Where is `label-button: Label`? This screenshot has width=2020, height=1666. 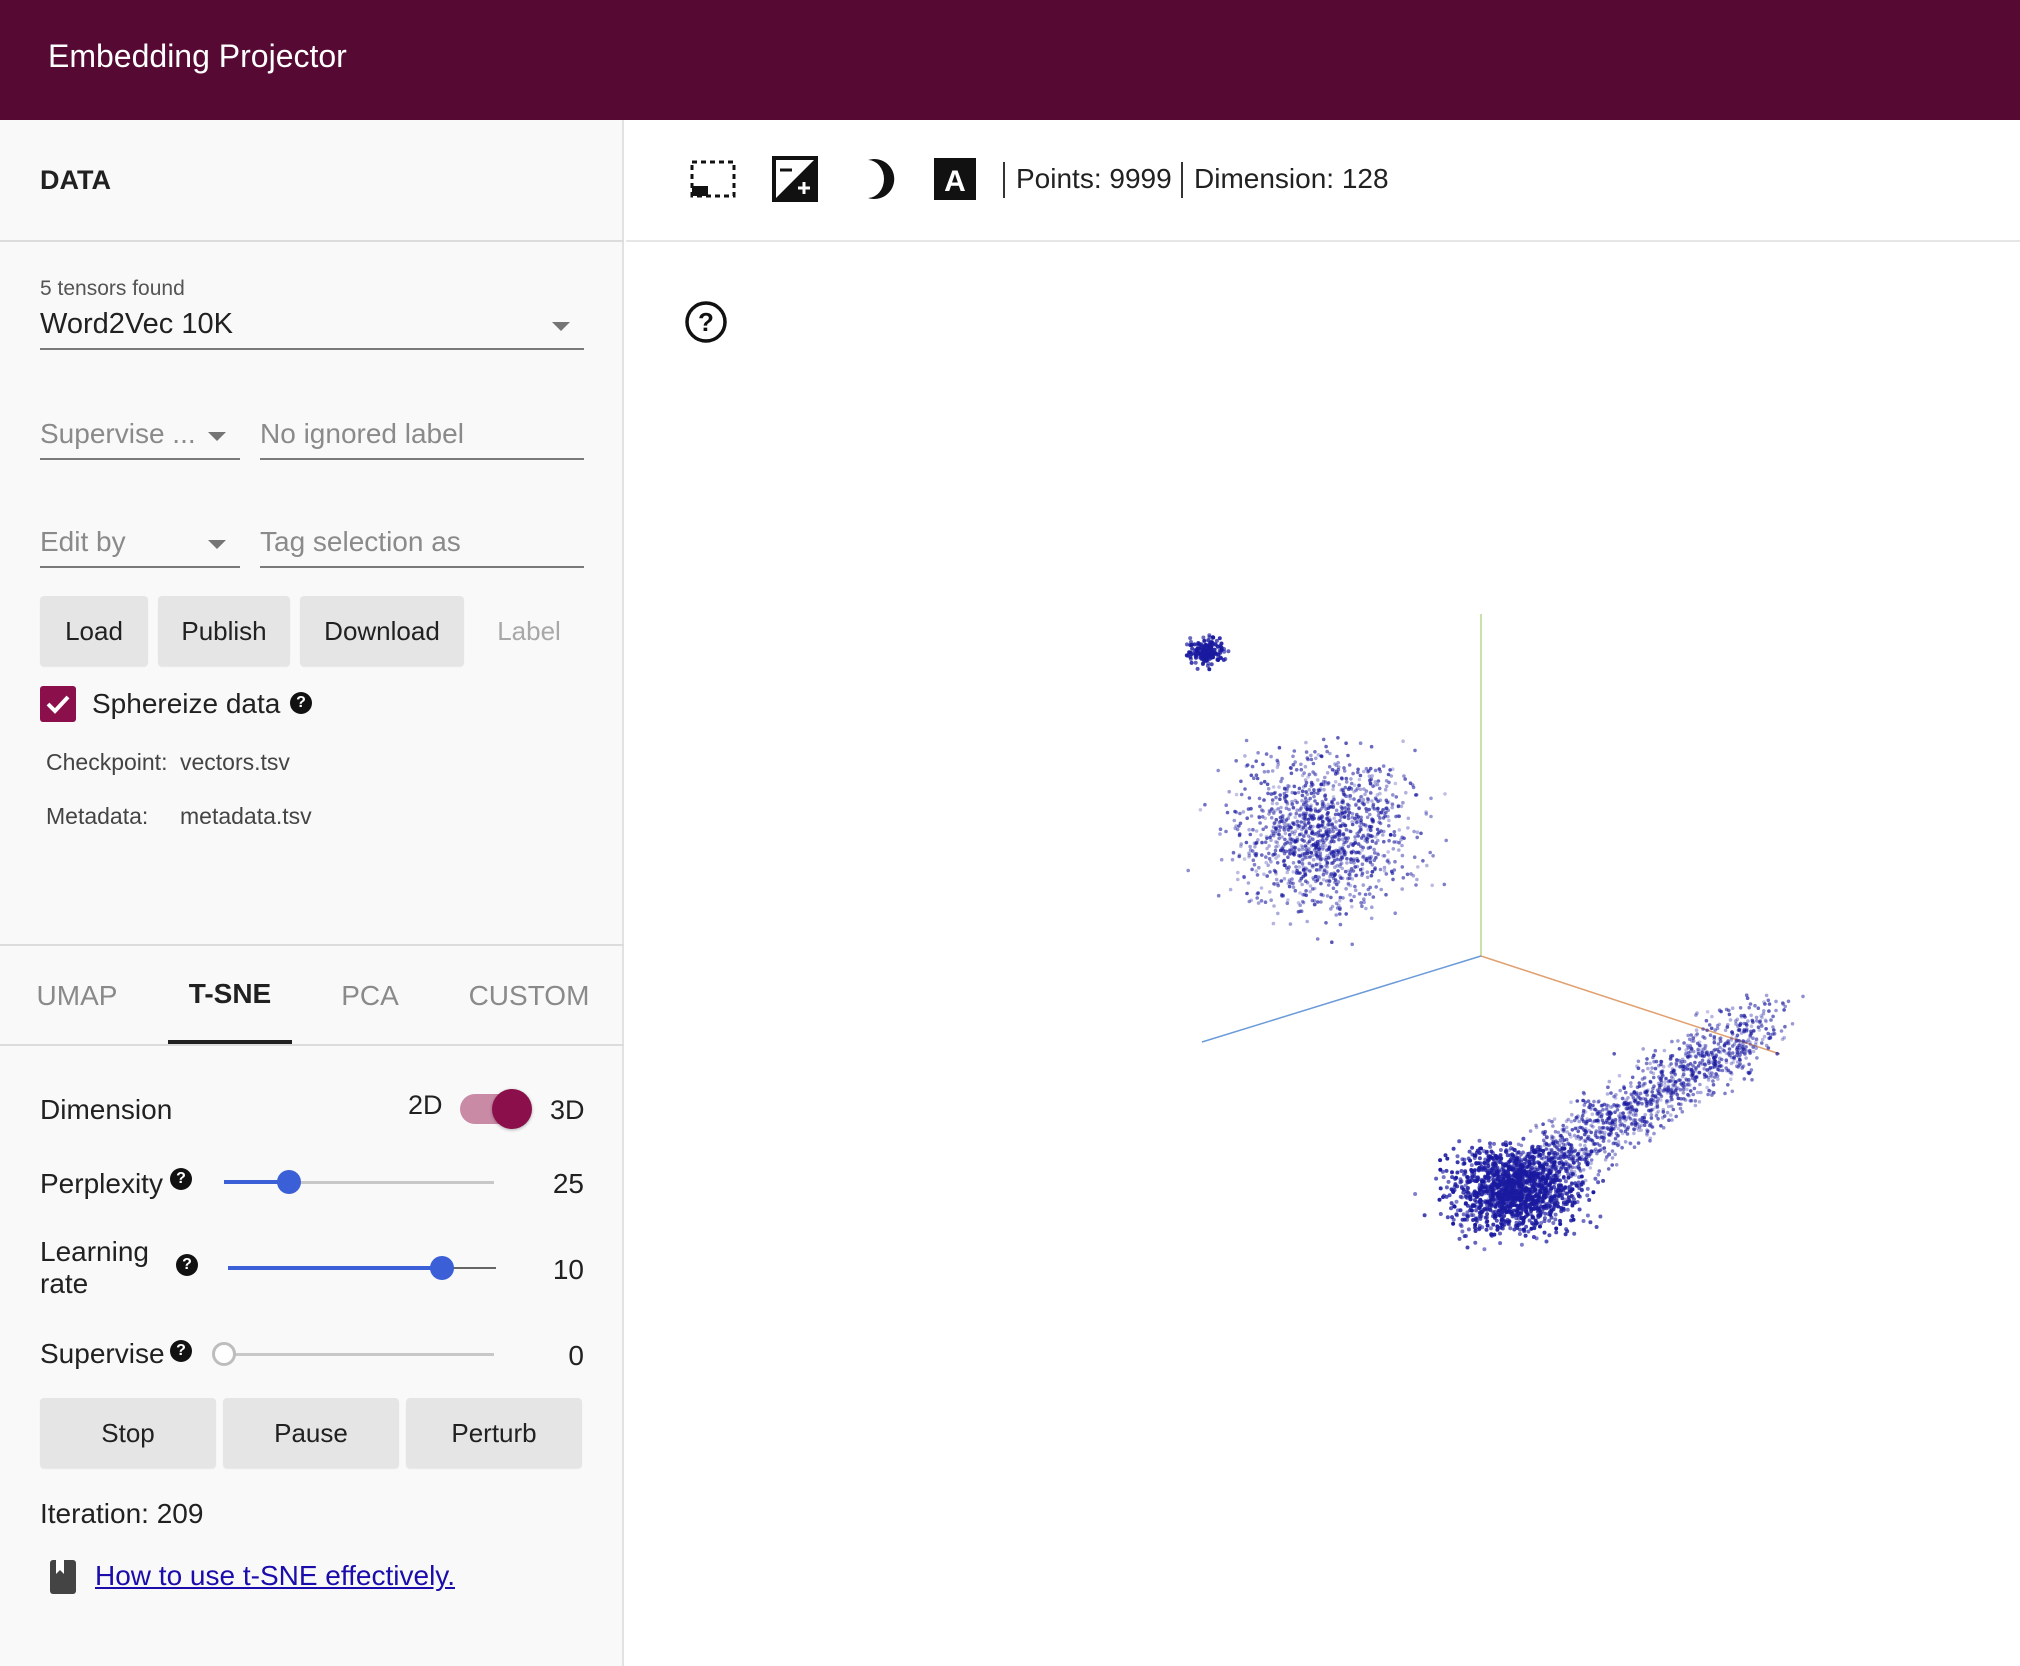 label-button: Label is located at coordinates (529, 631).